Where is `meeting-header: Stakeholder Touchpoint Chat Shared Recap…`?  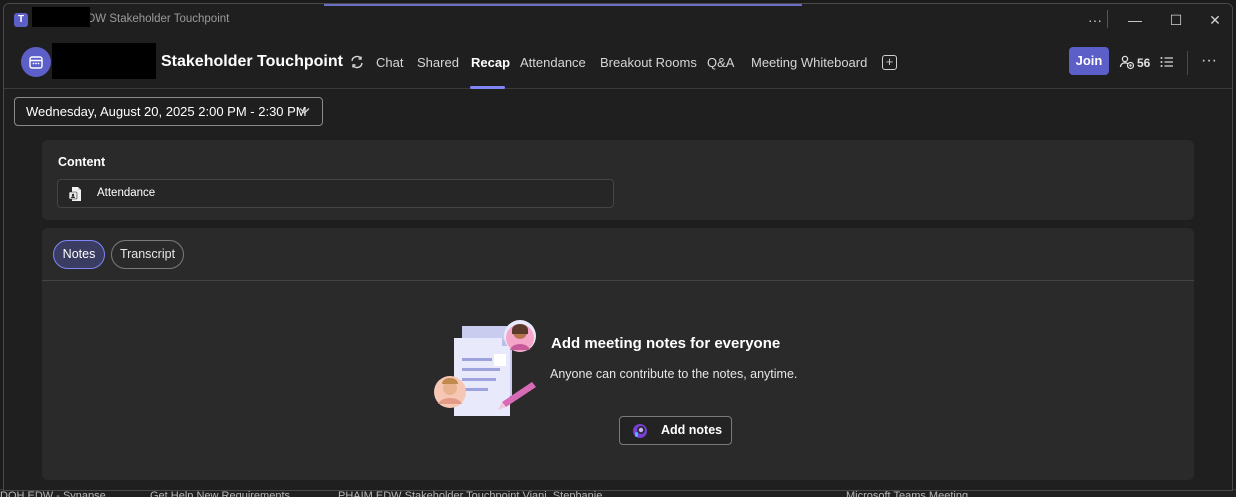
meeting-header: Stakeholder Touchpoint Chat Shared Recap… is located at coordinates (618, 62).